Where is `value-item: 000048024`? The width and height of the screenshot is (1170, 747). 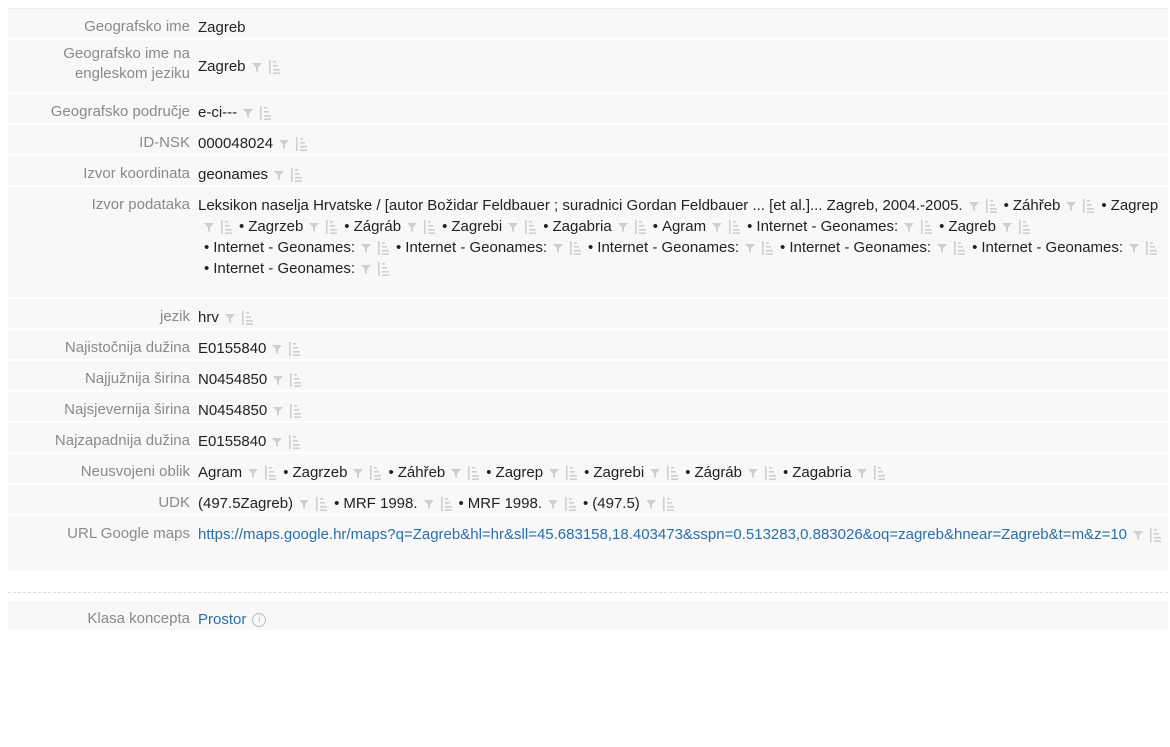 value-item: 000048024 is located at coordinates (235, 143).